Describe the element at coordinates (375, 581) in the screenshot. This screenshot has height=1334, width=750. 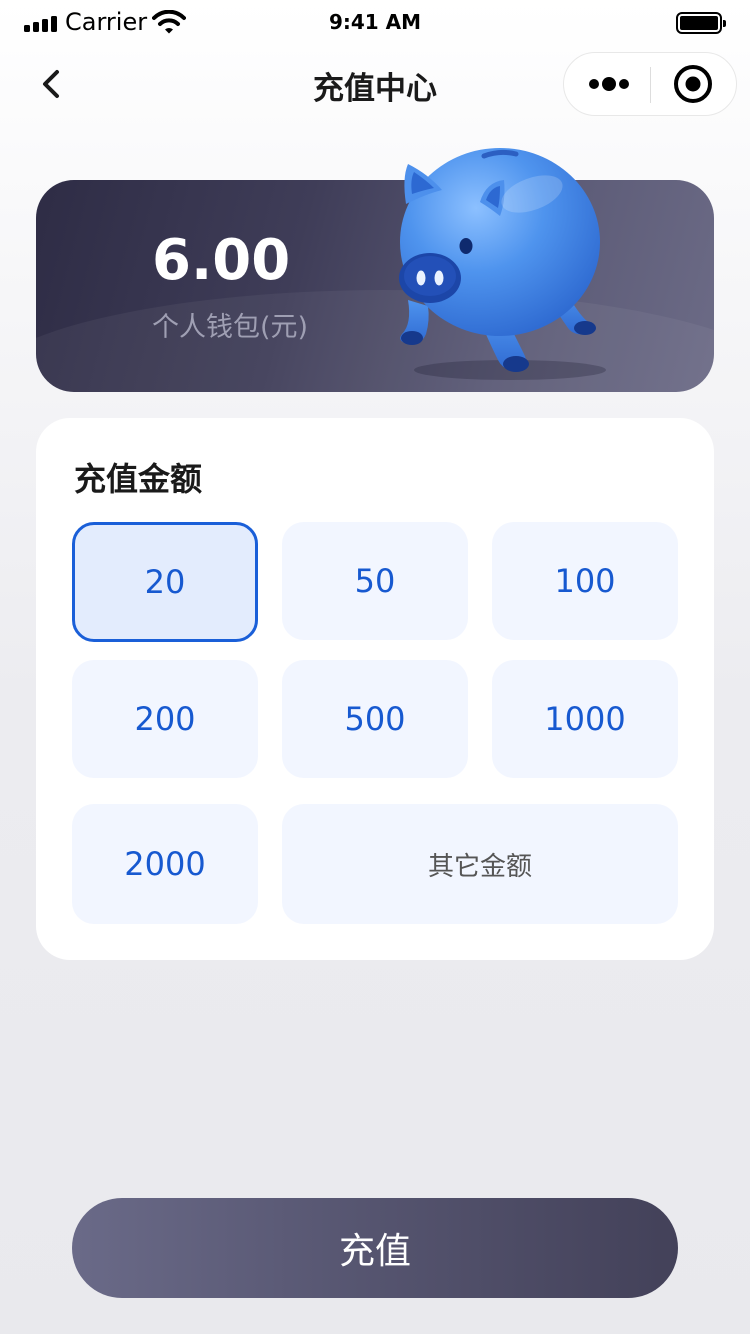
I see `amount-option-50: 50` at that location.